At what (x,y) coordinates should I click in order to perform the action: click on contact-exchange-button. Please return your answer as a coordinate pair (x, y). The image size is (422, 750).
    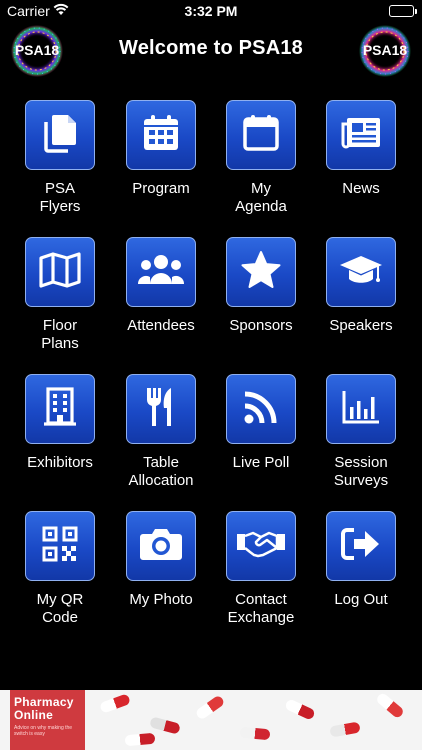
    Looking at the image, I should click on (261, 546).